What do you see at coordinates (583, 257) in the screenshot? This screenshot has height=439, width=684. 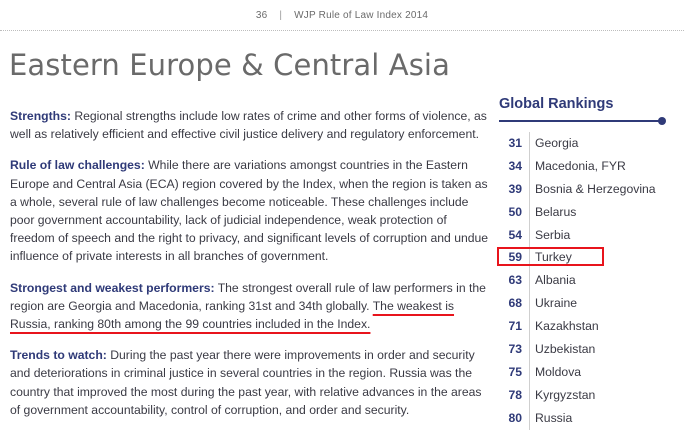 I see `ranking-row-highlighted: 59 Turkey` at bounding box center [583, 257].